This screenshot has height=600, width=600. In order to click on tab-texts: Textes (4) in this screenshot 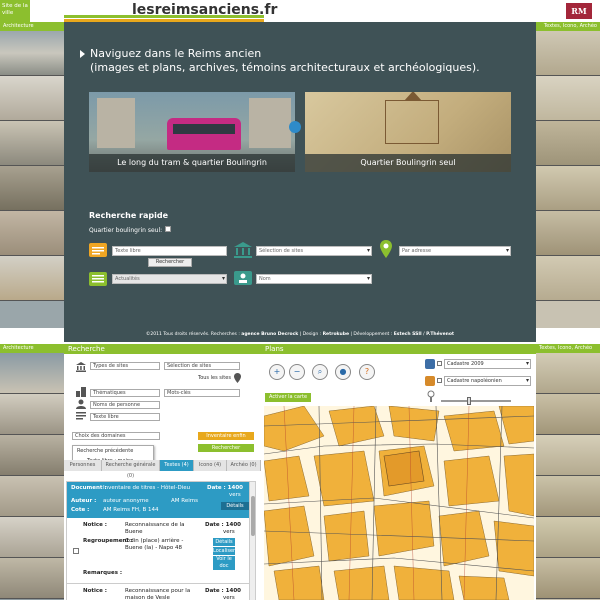, I will do `click(177, 465)`.